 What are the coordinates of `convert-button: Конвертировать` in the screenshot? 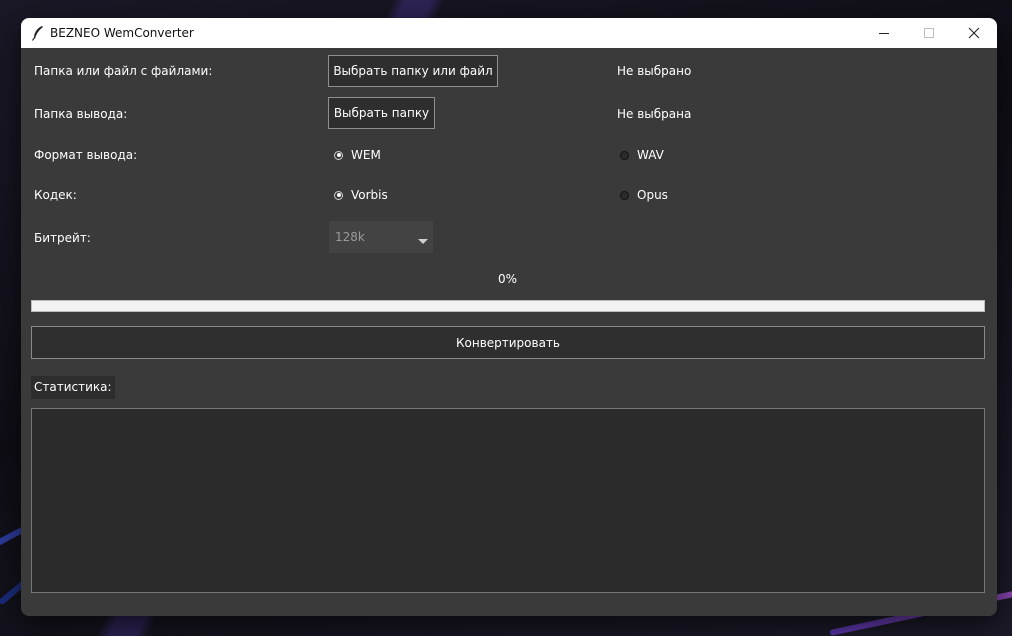 It's located at (508, 342).